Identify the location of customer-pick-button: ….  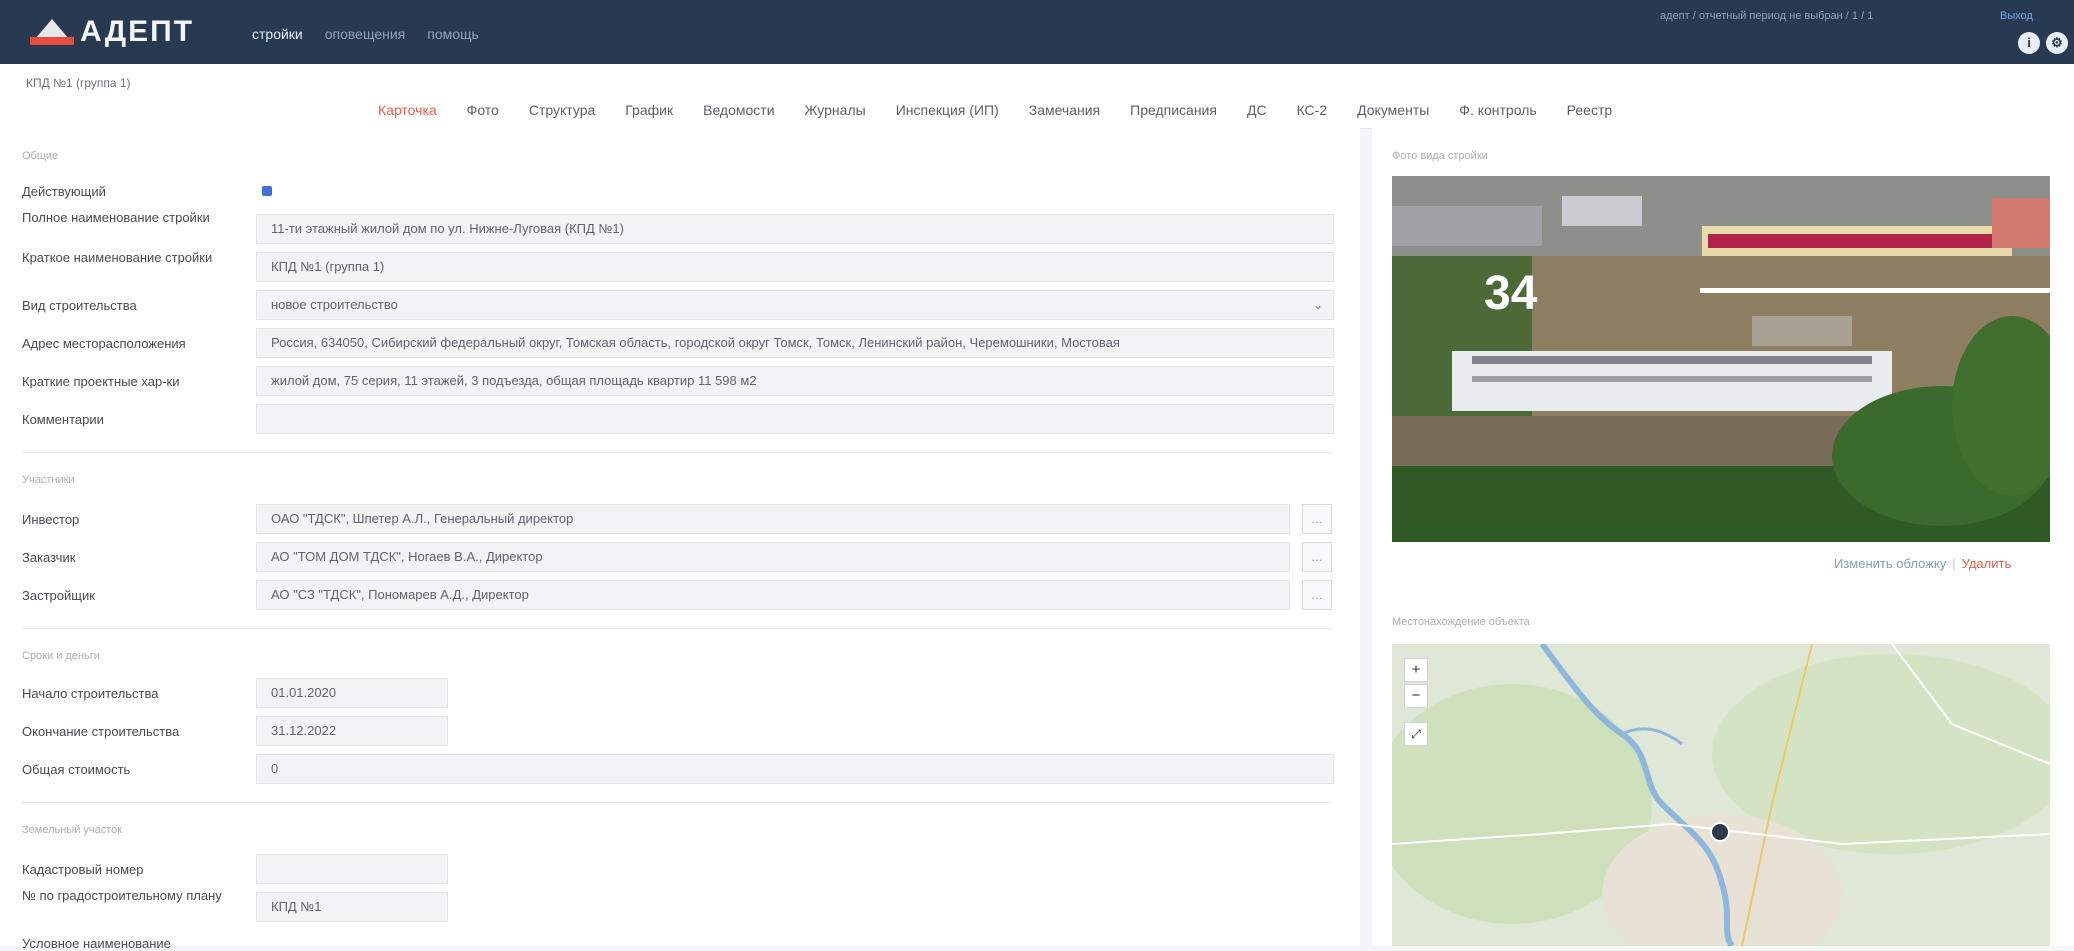
(1317, 557).